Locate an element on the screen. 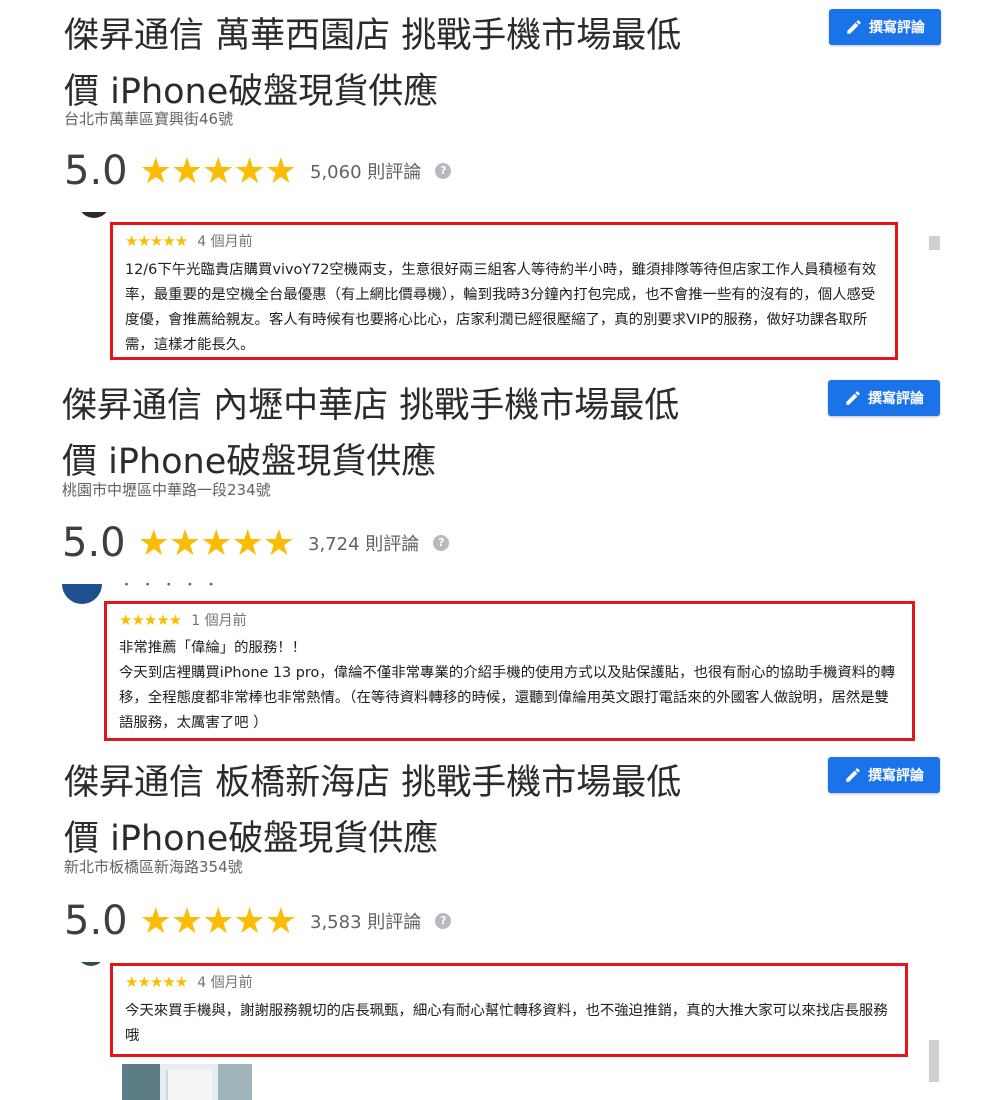 The image size is (1000, 1100). photo-shelf is located at coordinates (141, 1082).